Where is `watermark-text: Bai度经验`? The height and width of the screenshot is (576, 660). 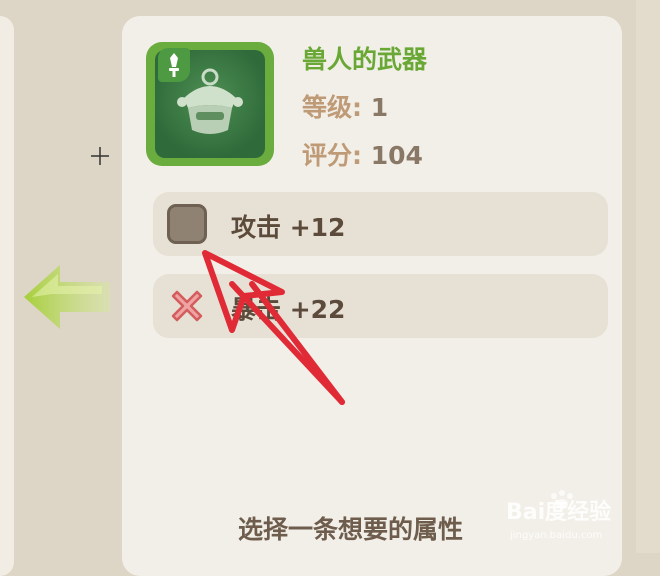 watermark-text: Bai度经验 is located at coordinates (559, 512).